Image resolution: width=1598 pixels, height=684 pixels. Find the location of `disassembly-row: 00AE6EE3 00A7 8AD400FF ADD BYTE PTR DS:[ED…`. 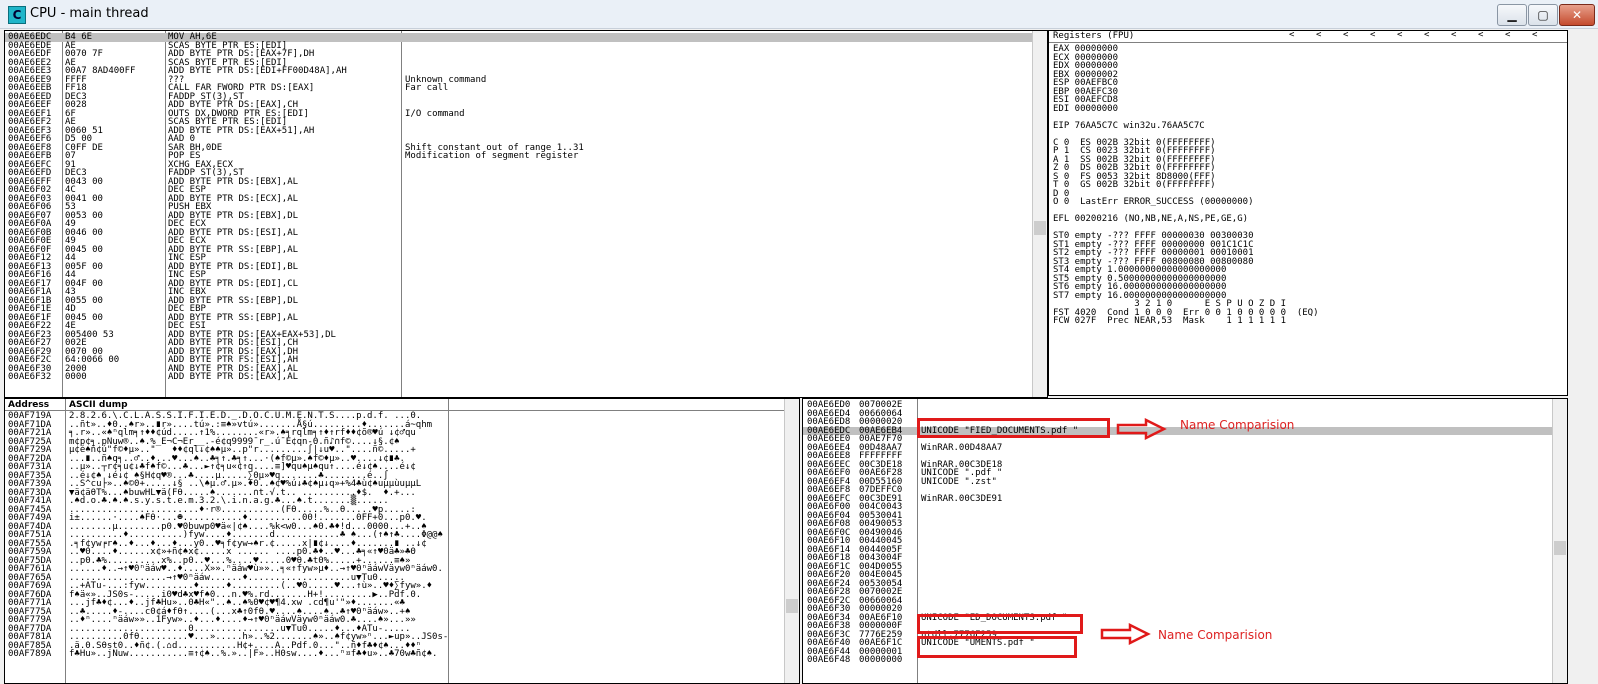

disassembly-row: 00AE6EE3 00A7 8AD400FF ADD BYTE PTR DS:[ED… is located at coordinates (520, 71).